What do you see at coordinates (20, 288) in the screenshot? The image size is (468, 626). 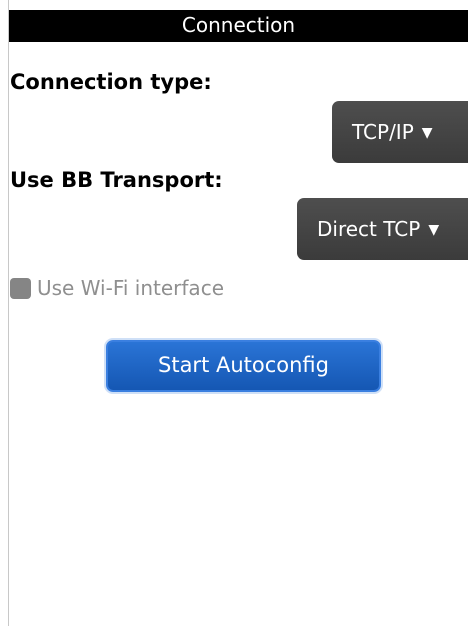 I see `wifi-checkbox` at bounding box center [20, 288].